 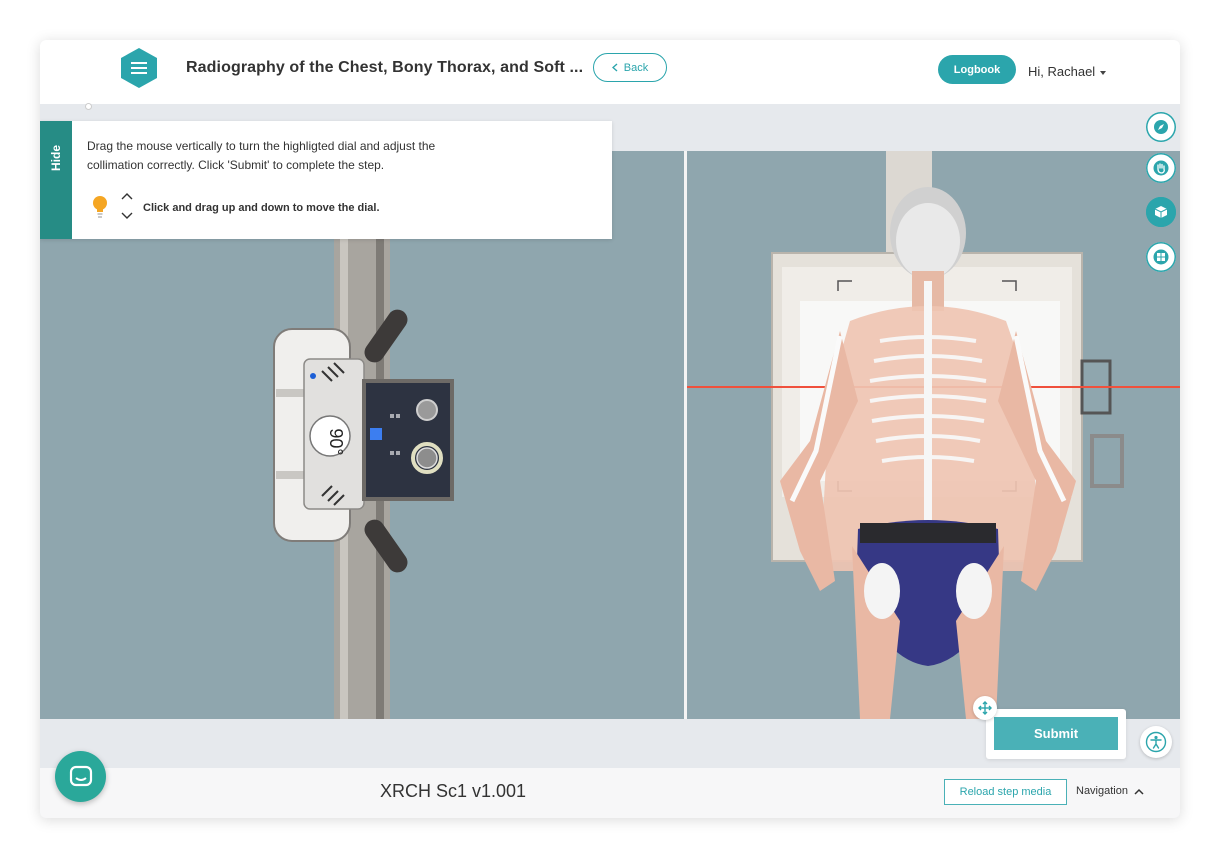 I want to click on reload-step-media-button: Reload step media, so click(x=1005, y=792).